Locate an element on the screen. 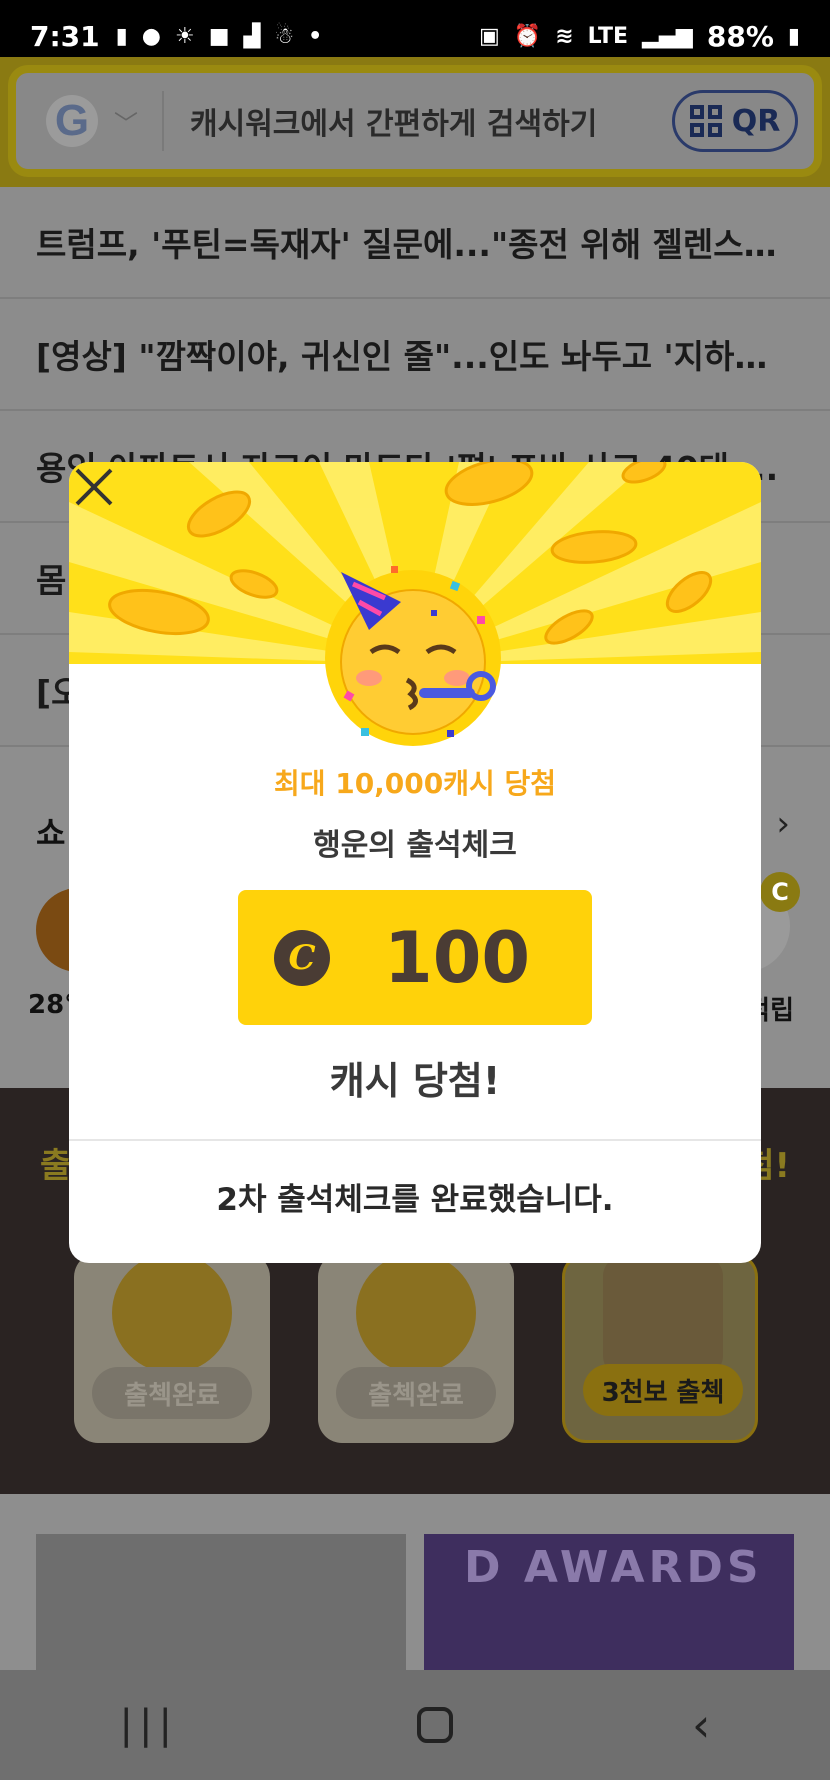 The image size is (830, 1780). google-logo-icon: G is located at coordinates (72, 121).